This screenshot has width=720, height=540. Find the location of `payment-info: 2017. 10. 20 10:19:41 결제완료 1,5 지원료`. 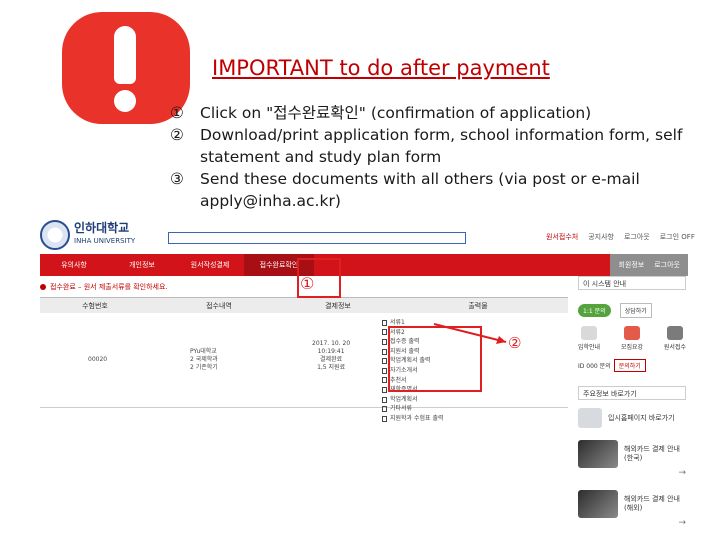

payment-info: 2017. 10. 20 10:19:41 결제완료 1,5 지원료 is located at coordinates (331, 356).